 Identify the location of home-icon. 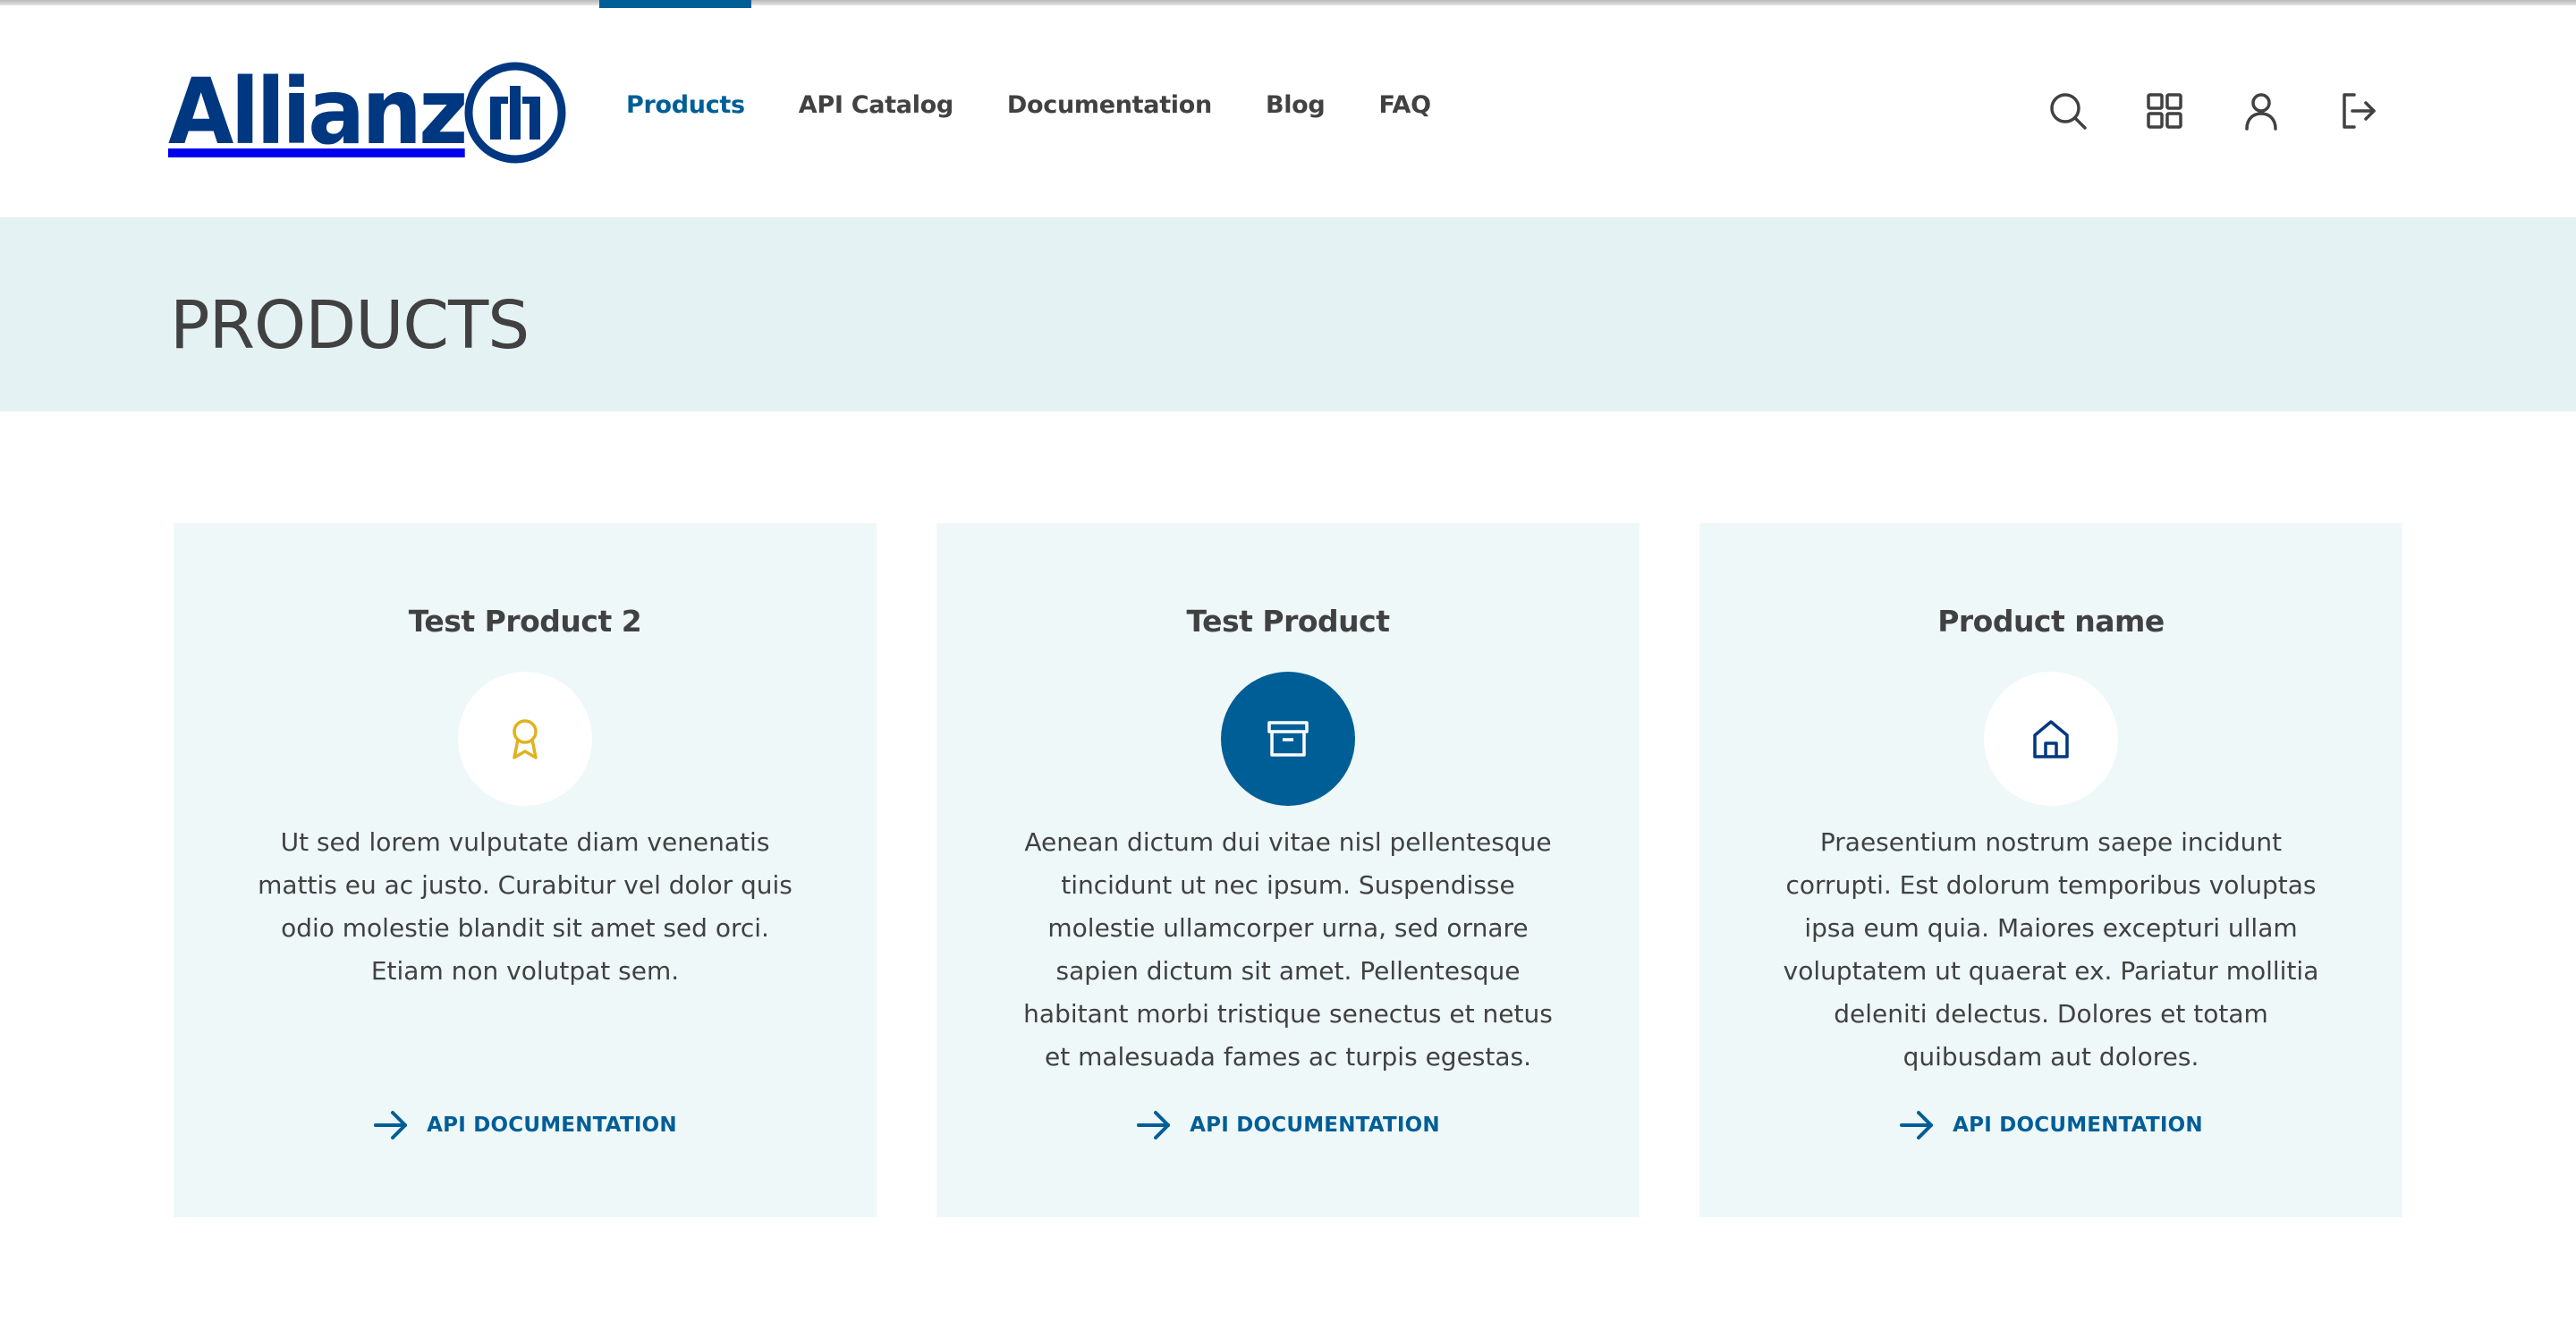
(2051, 739).